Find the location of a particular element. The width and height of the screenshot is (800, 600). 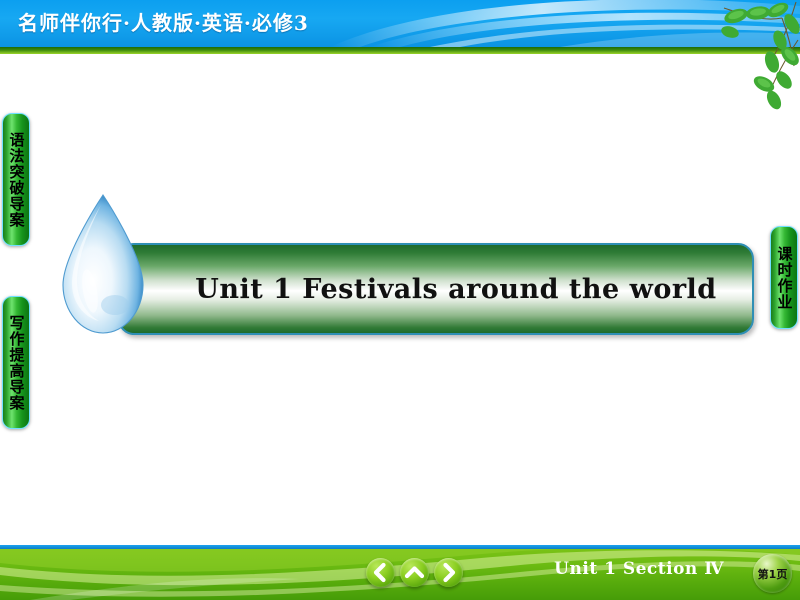

footer-top-divider is located at coordinates (400, 547).